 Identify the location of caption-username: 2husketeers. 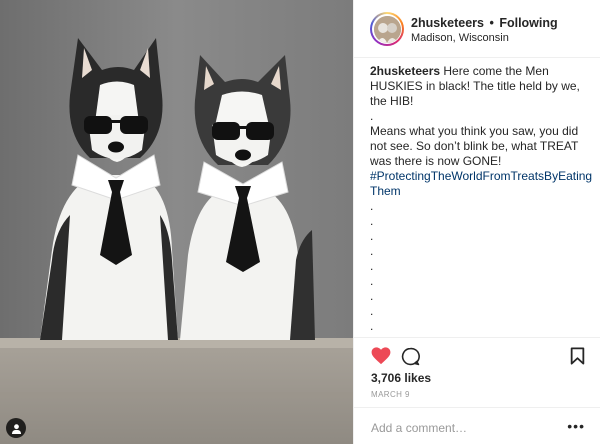
(405, 71).